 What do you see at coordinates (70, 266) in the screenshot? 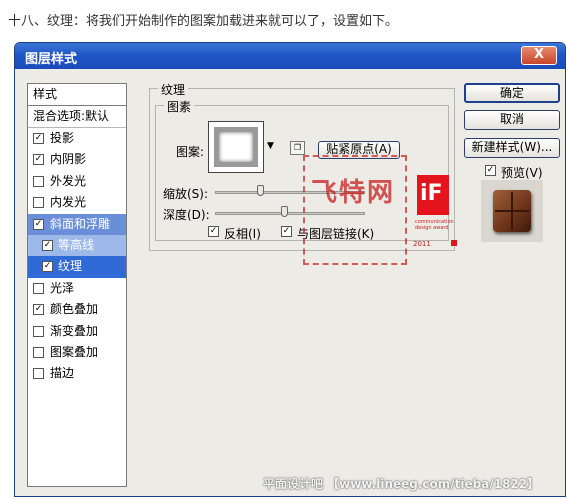
I see `style-item-label: 纹理` at bounding box center [70, 266].